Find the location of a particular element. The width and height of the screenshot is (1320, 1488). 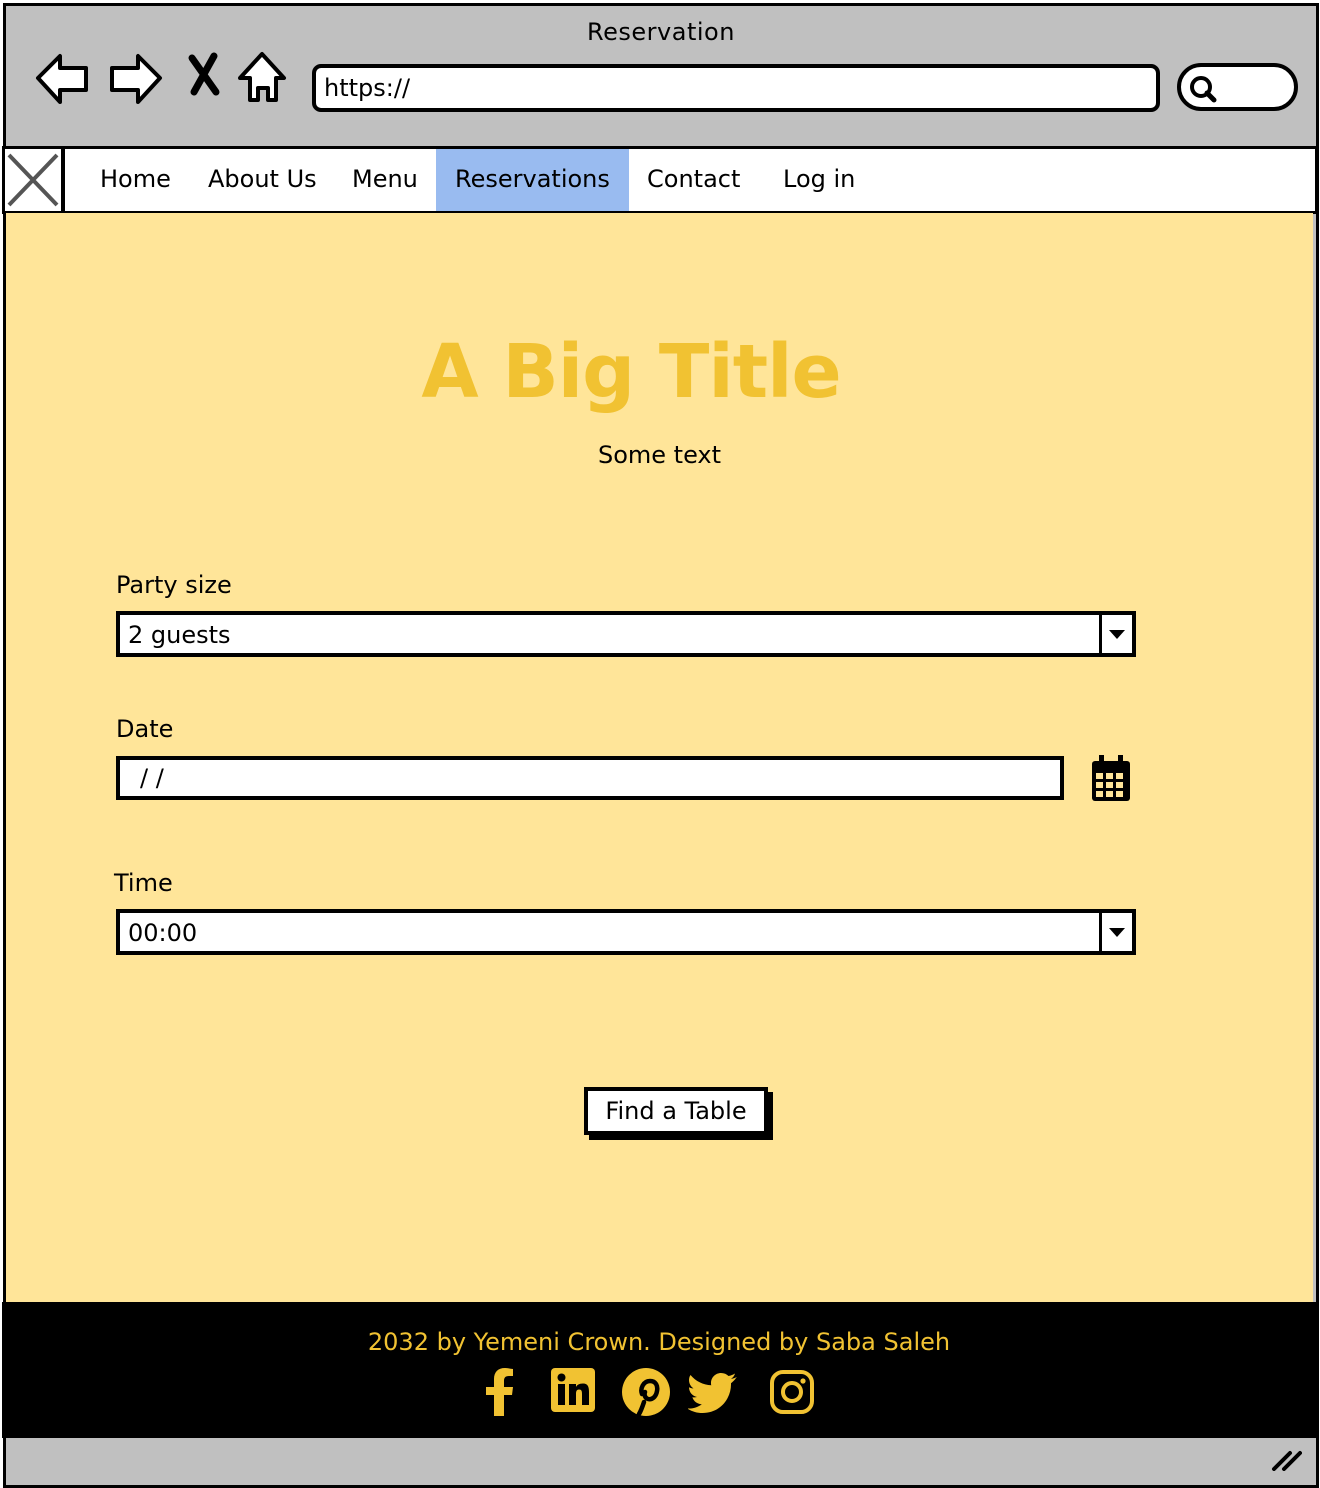

date-input: / / is located at coordinates (590, 778).